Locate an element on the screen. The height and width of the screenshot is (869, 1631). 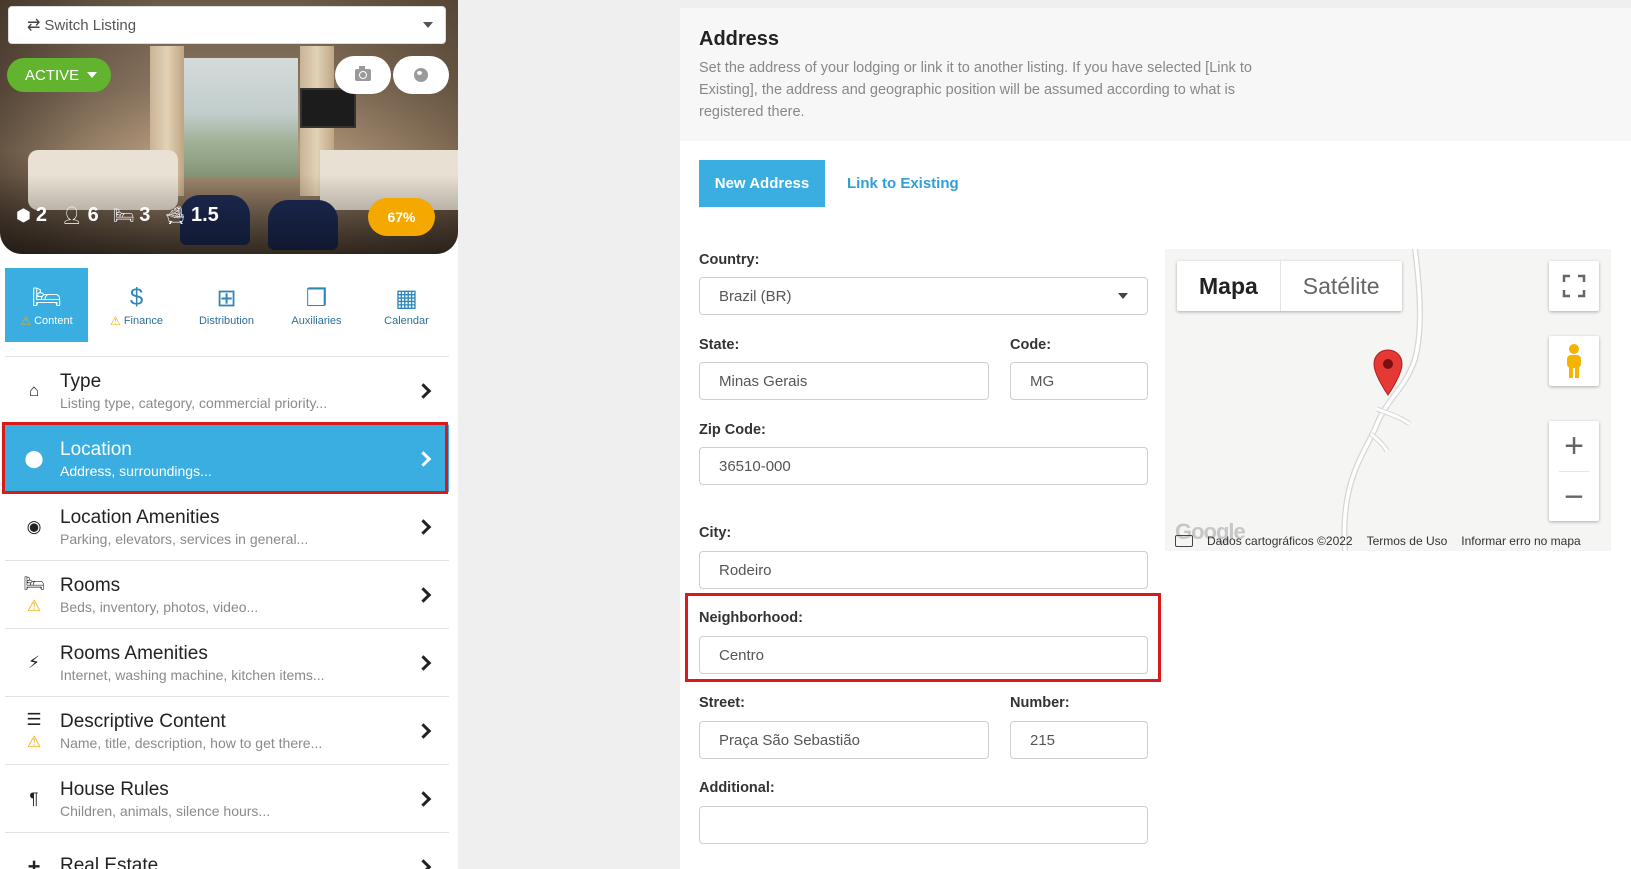
street-field: Praça São Sebastião is located at coordinates (844, 740).